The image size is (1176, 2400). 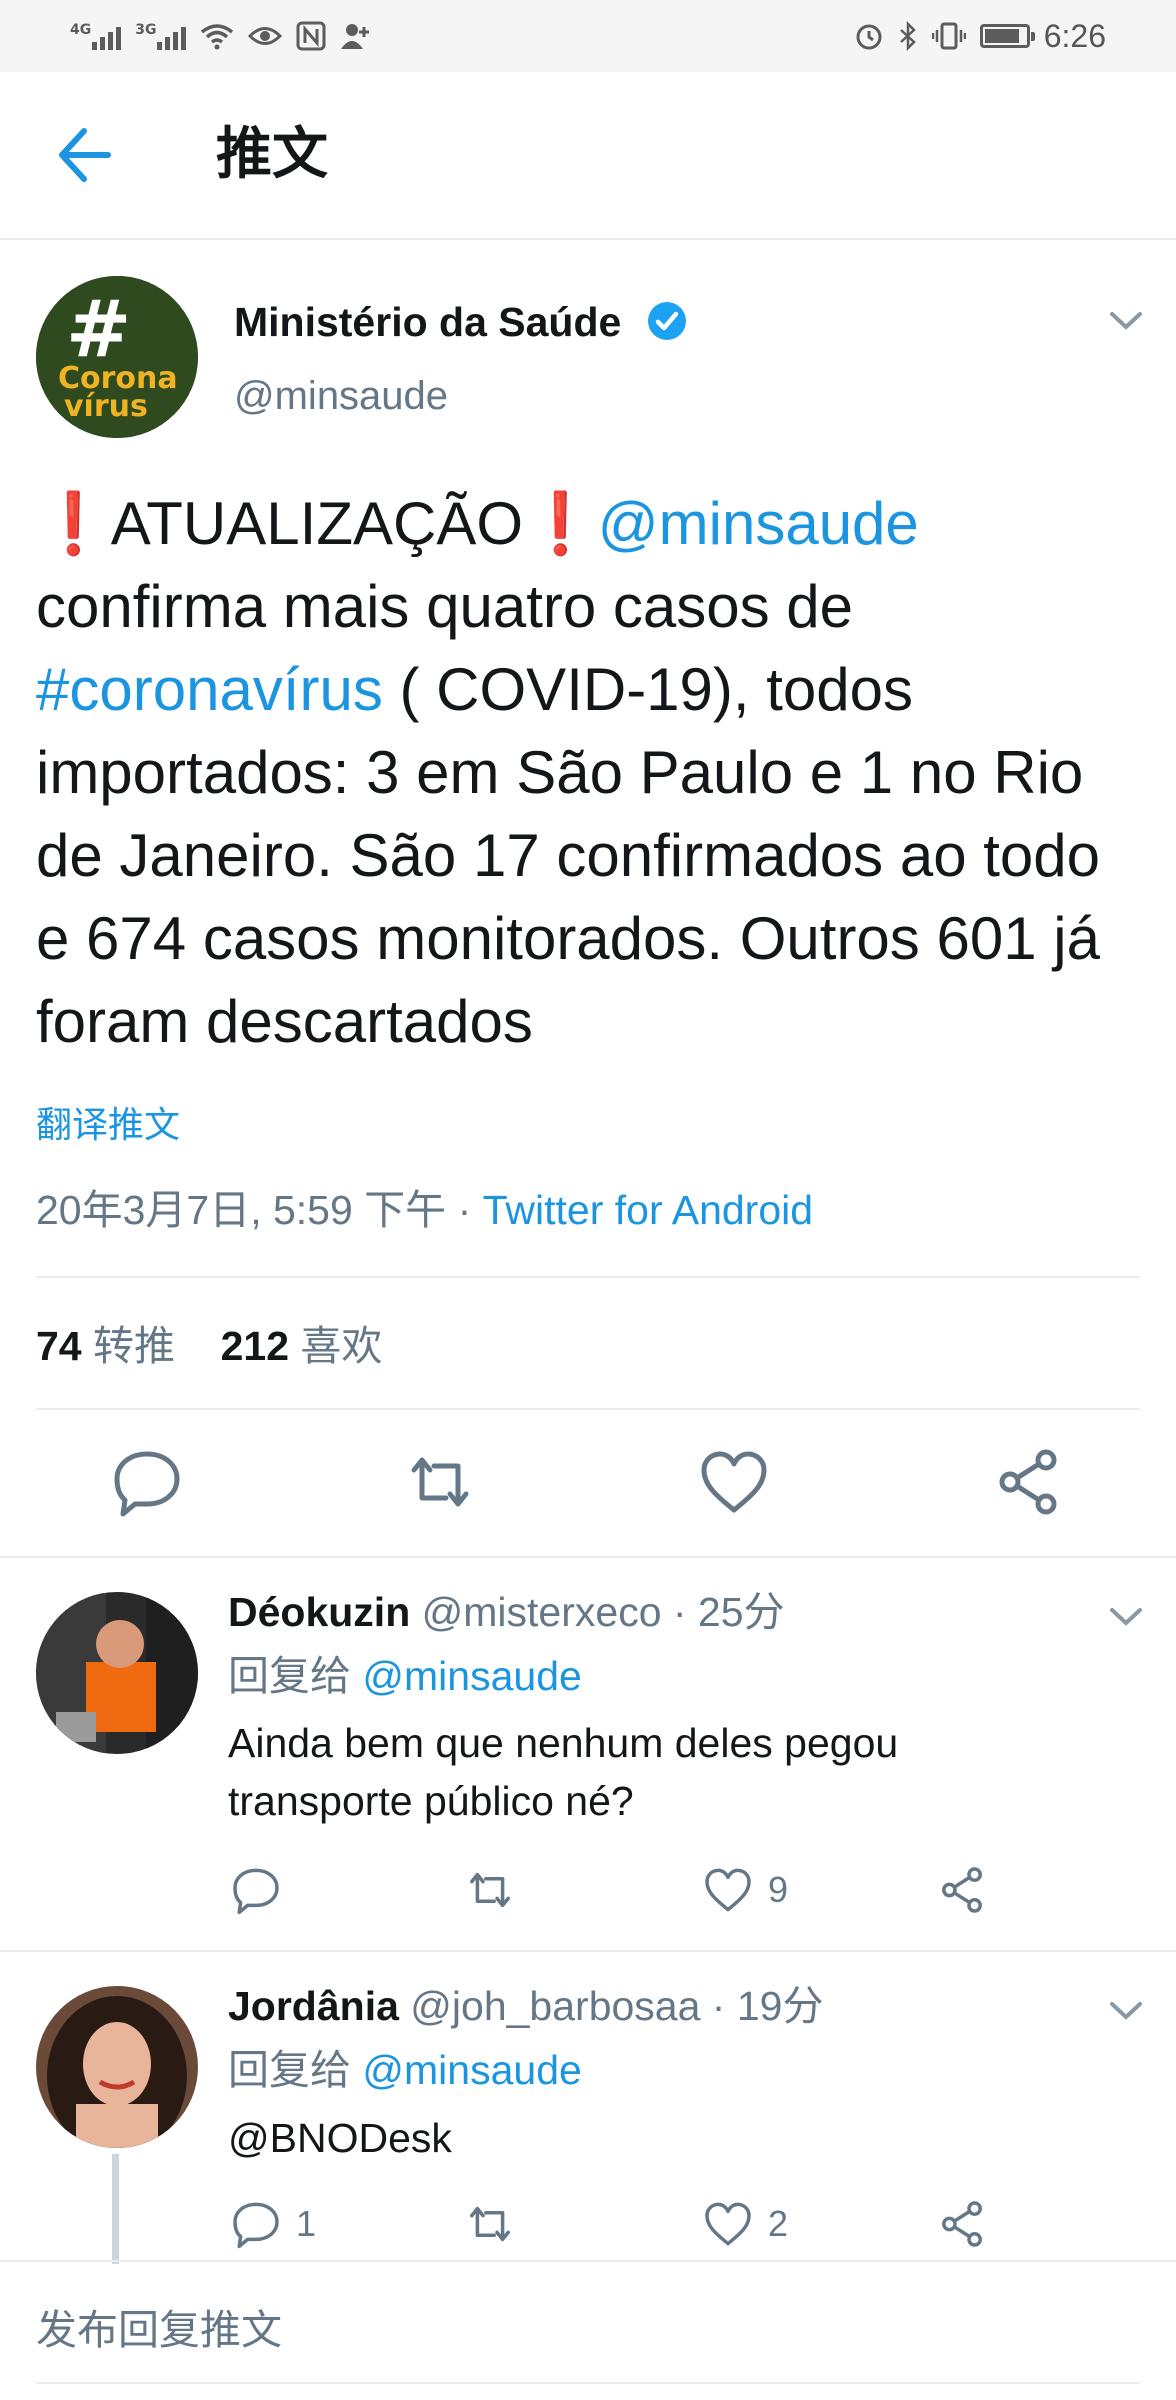 I want to click on reply-button, so click(x=262, y=1890).